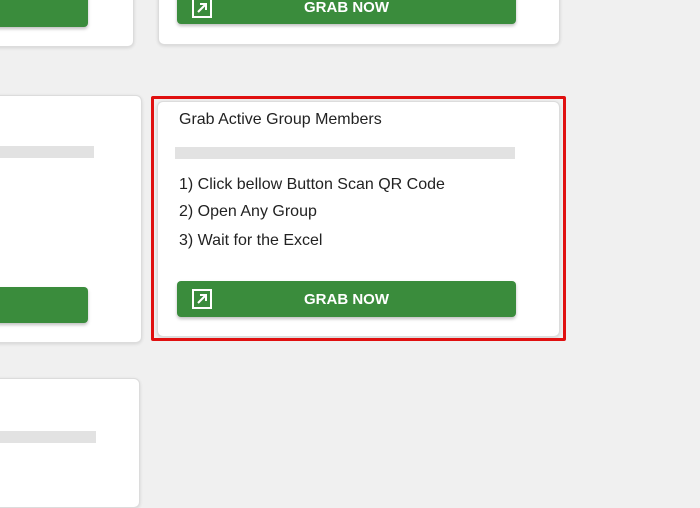 The height and width of the screenshot is (508, 700). What do you see at coordinates (248, 211) in the screenshot?
I see `instruction-step-2: 2) Open Any Group` at bounding box center [248, 211].